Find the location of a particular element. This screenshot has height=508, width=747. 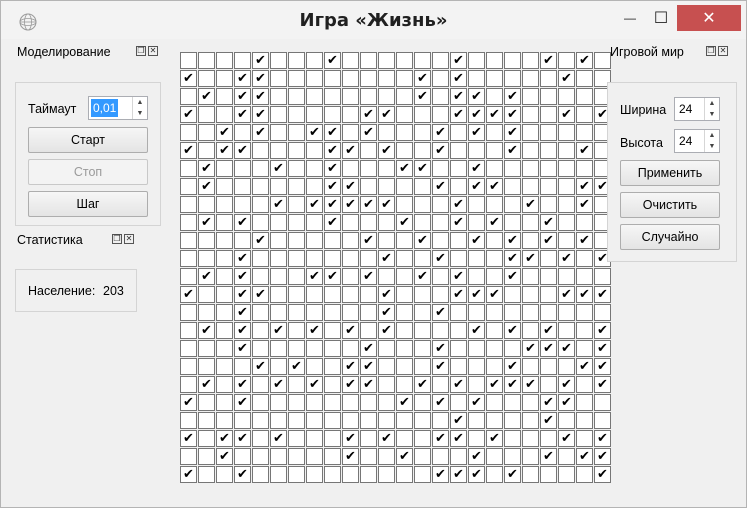

spin-down-icon: ▼ is located at coordinates (712, 146).